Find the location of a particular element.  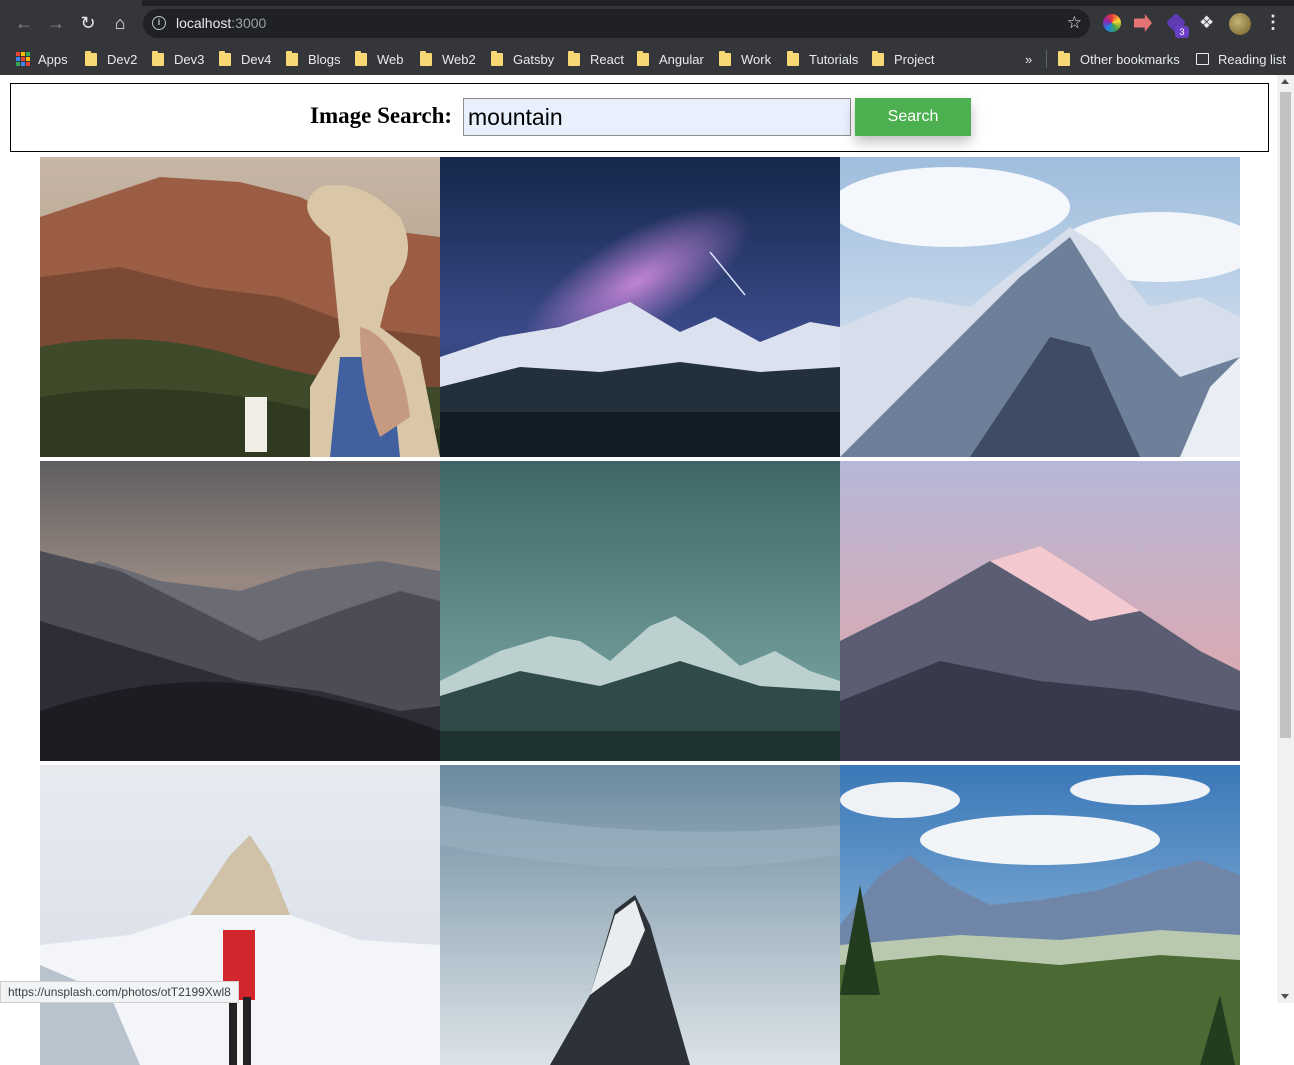

misty-ridges-photo is located at coordinates (240, 611).